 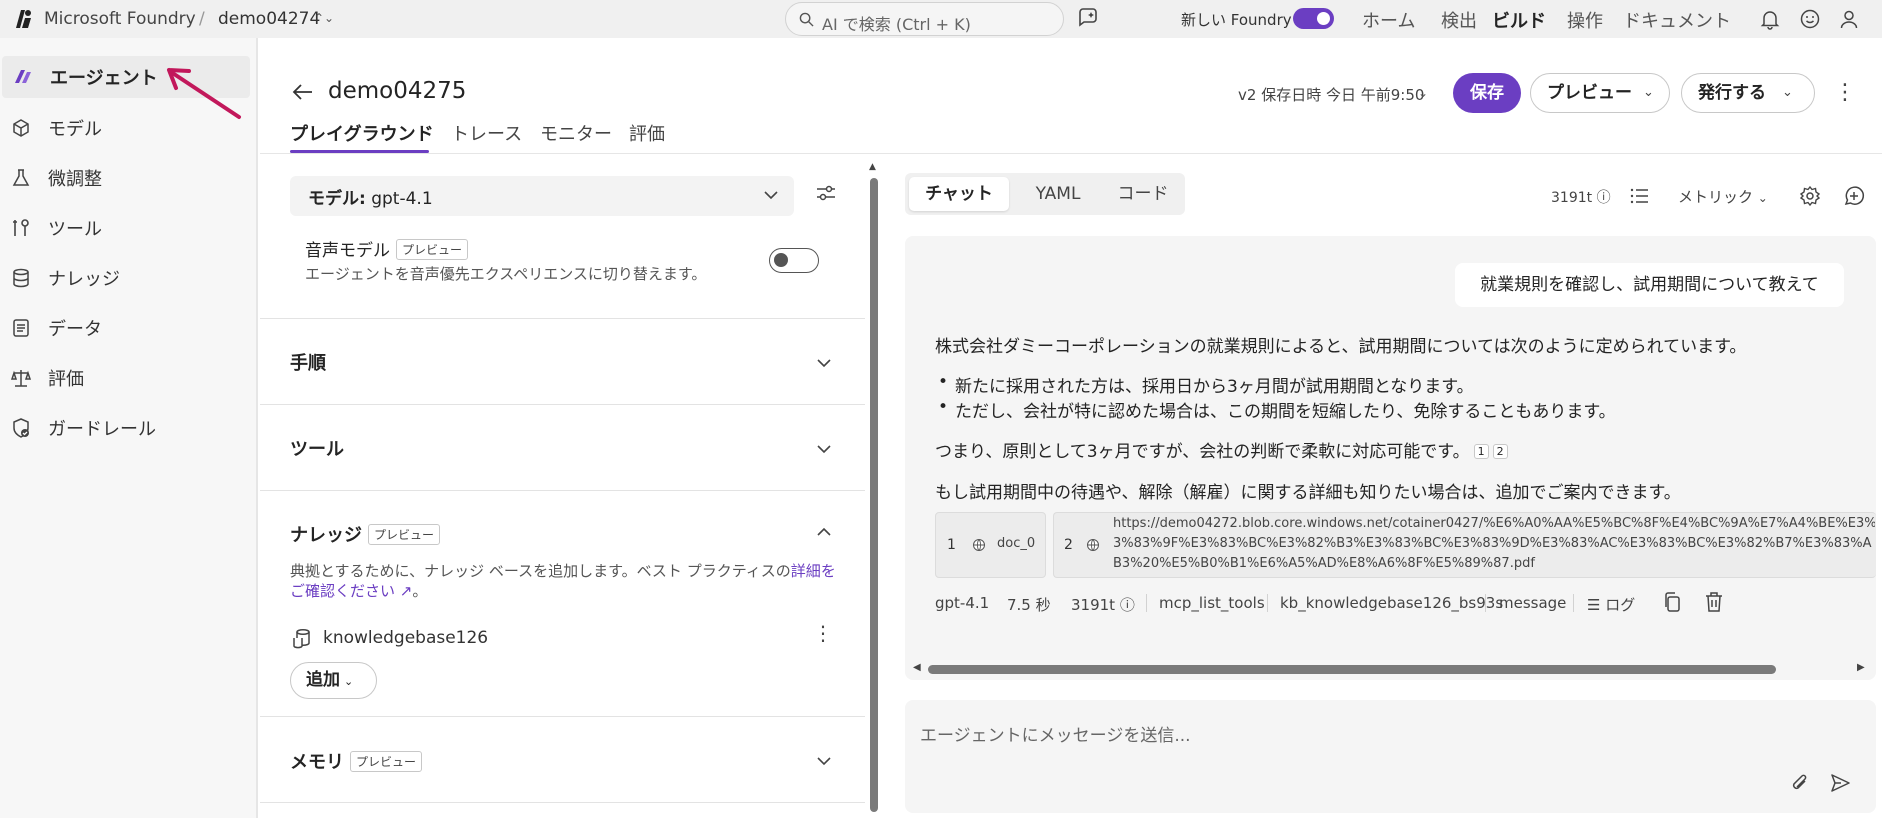 What do you see at coordinates (1572, 198) in the screenshot?
I see `token-count-value: 3191t` at bounding box center [1572, 198].